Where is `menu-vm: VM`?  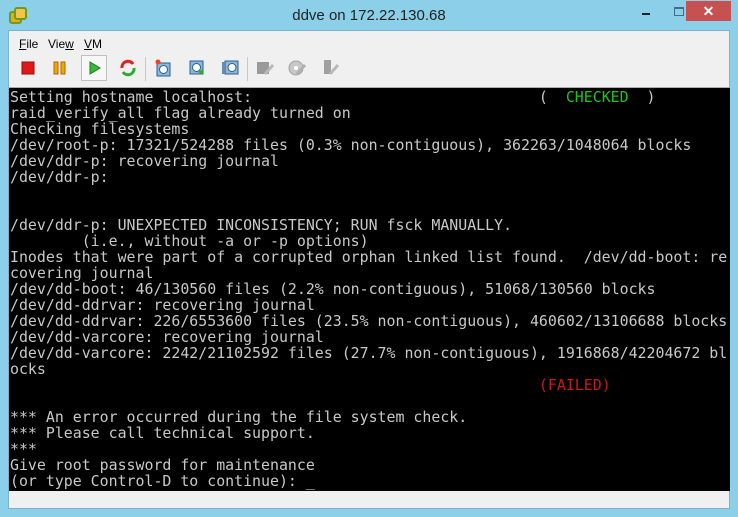
menu-vm: VM is located at coordinates (93, 44).